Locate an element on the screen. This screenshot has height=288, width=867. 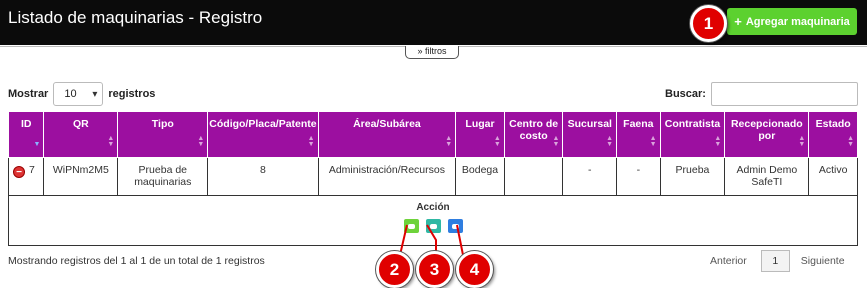
column-header-lugar: Lugar ▲ ▼ is located at coordinates (480, 134).